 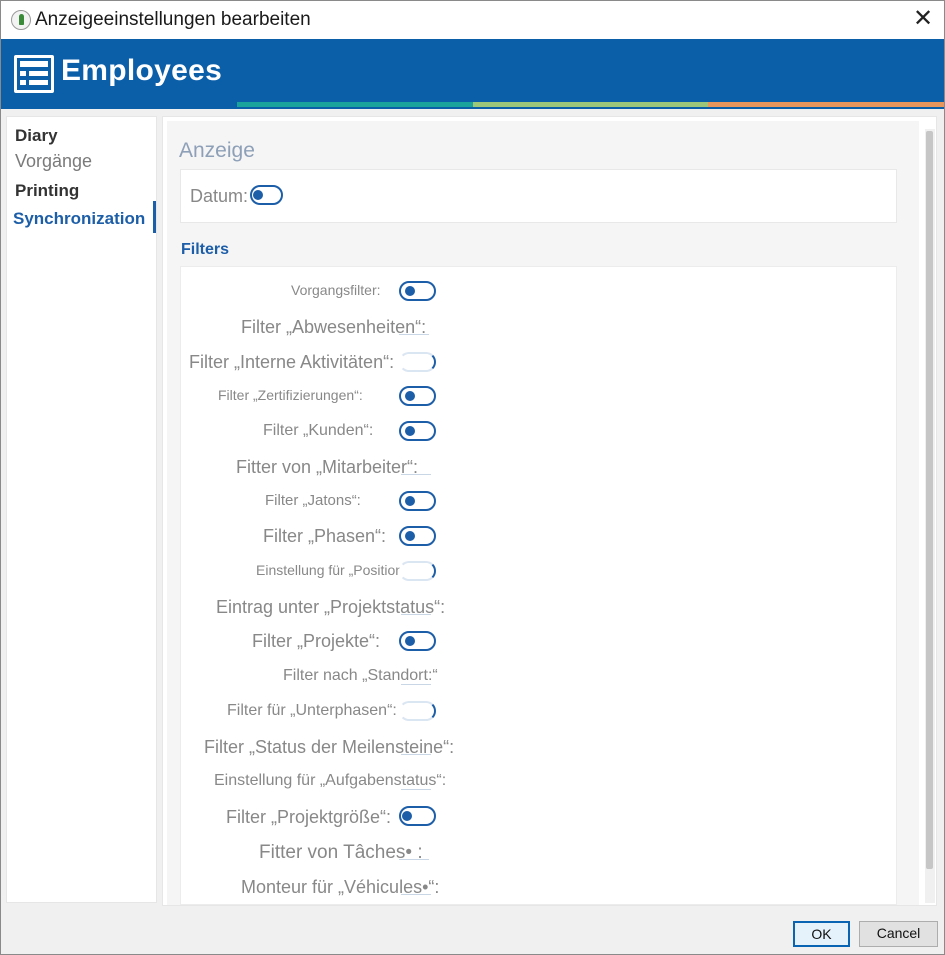 I want to click on datum-label: Datum:, so click(x=219, y=196).